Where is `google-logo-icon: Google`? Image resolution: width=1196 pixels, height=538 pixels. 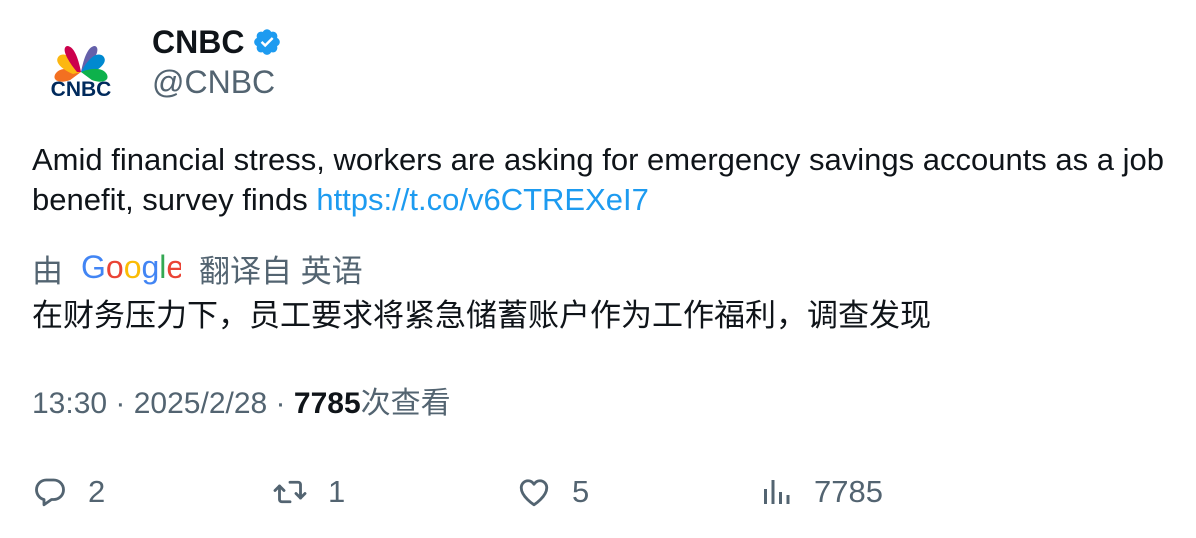 google-logo-icon: Google is located at coordinates (131, 267).